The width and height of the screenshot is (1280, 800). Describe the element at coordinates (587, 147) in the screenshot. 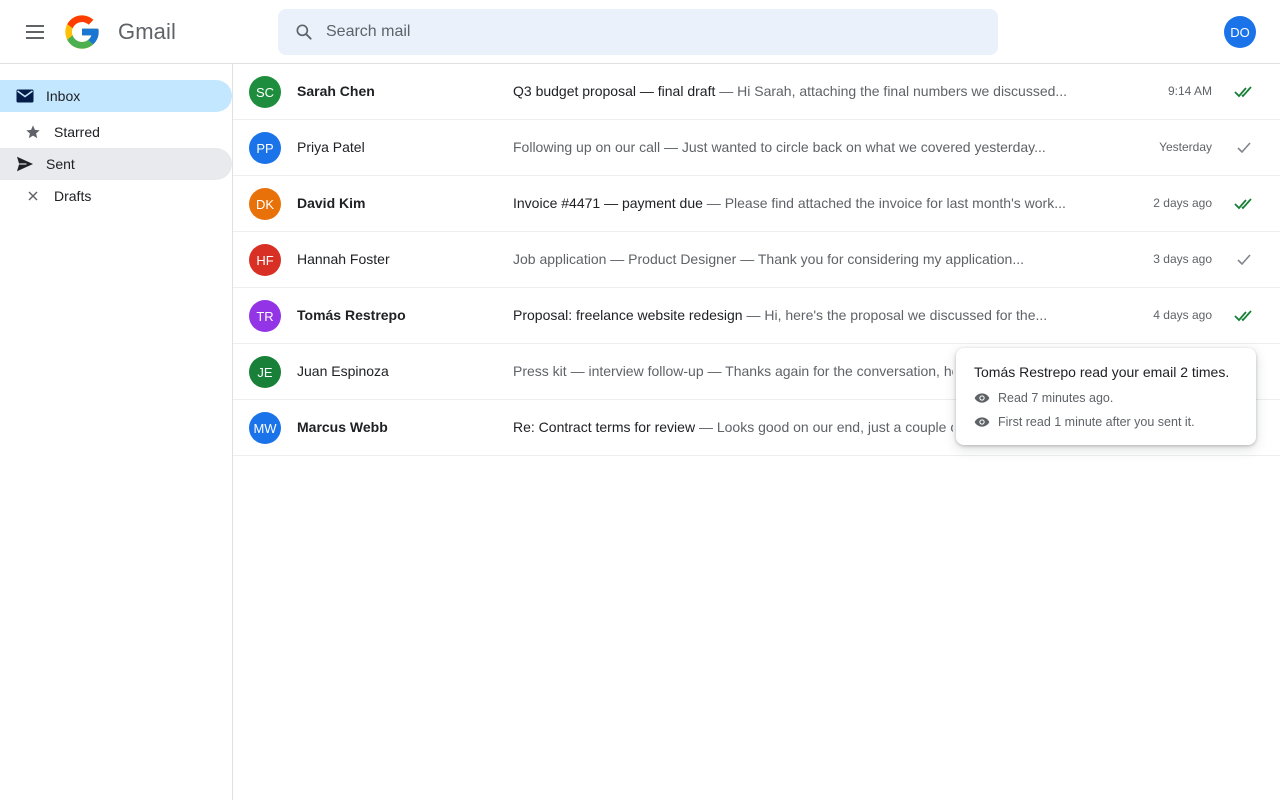

I see `email-subject: Following up on our call` at that location.